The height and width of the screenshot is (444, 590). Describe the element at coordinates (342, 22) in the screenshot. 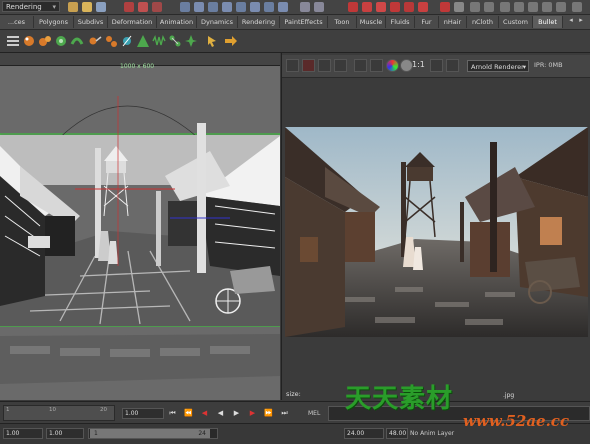

I see `tab-toon: Toon` at that location.